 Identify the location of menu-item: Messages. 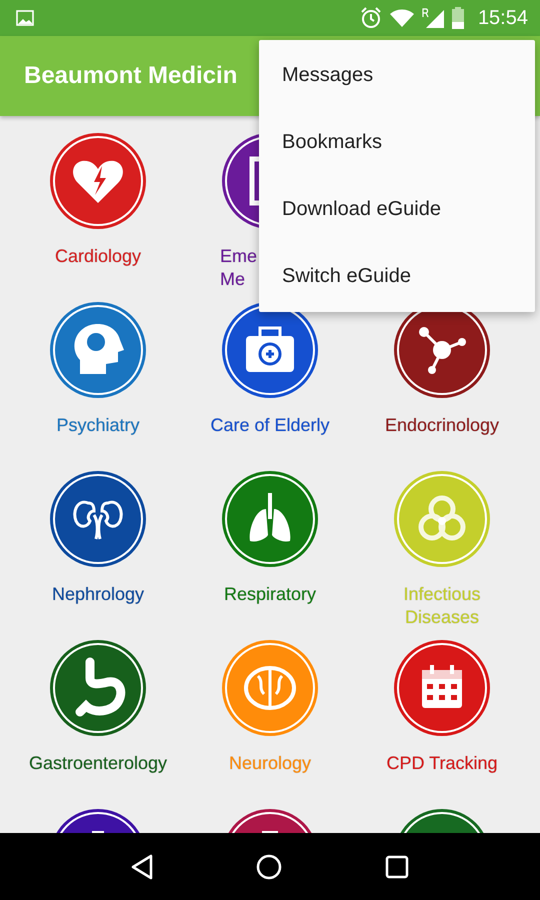
(397, 75).